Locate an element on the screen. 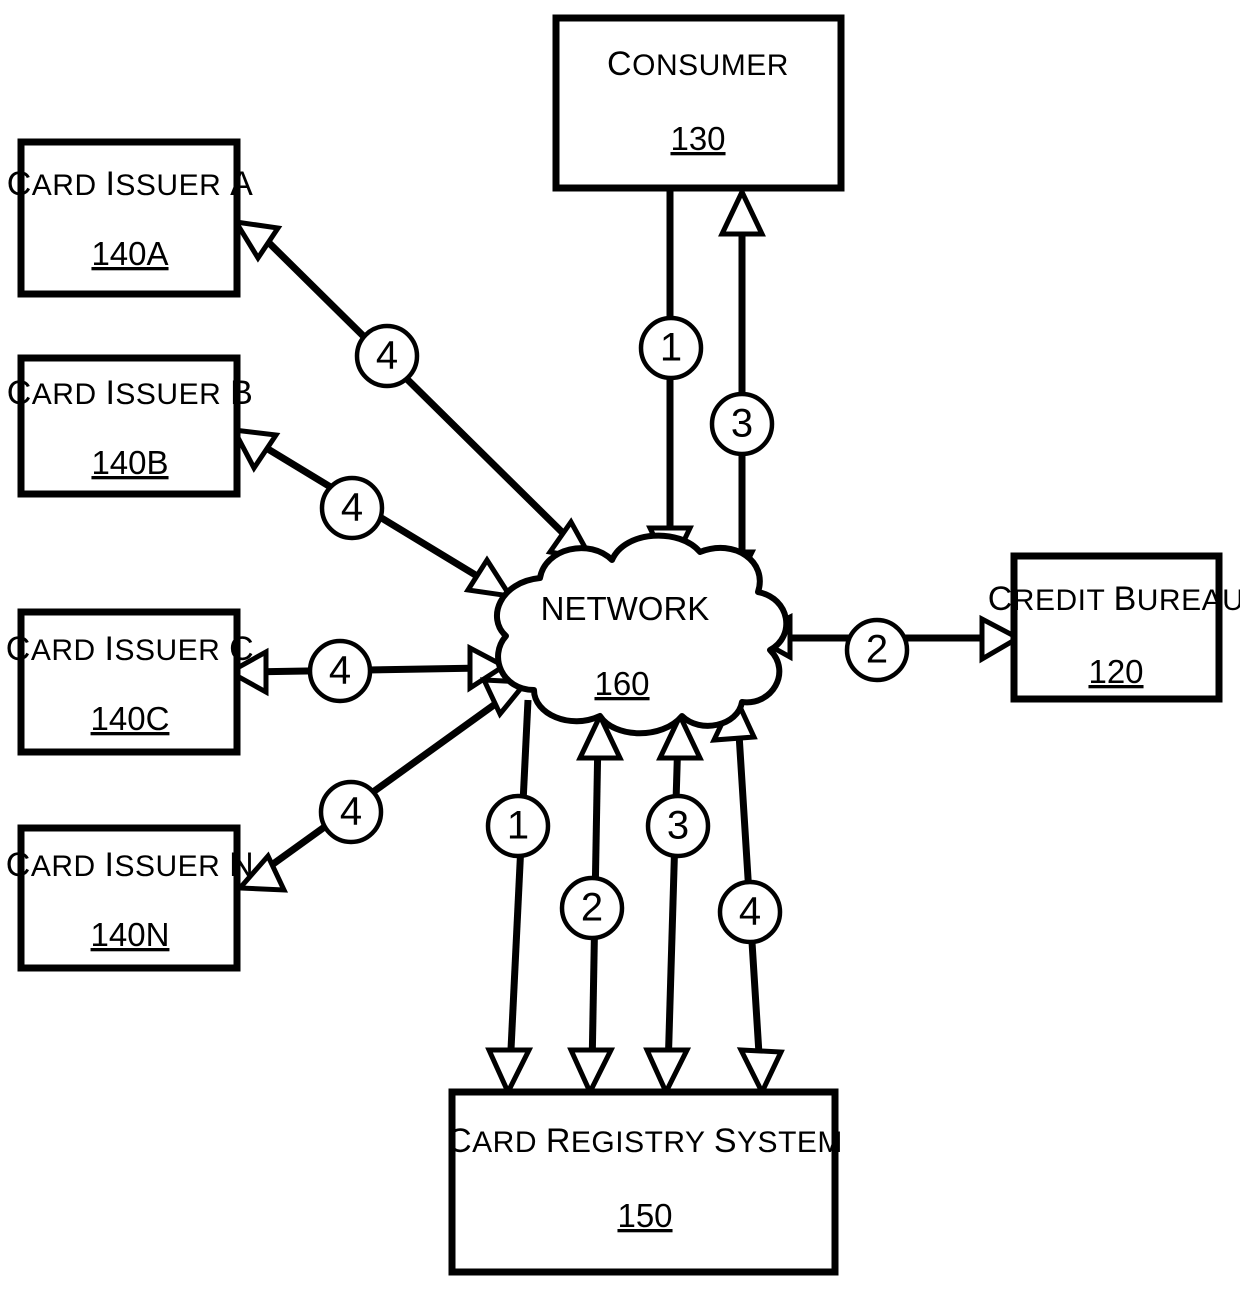 Image resolution: width=1240 pixels, height=1292 pixels. step-marker-registry-3: 3 is located at coordinates (678, 826).